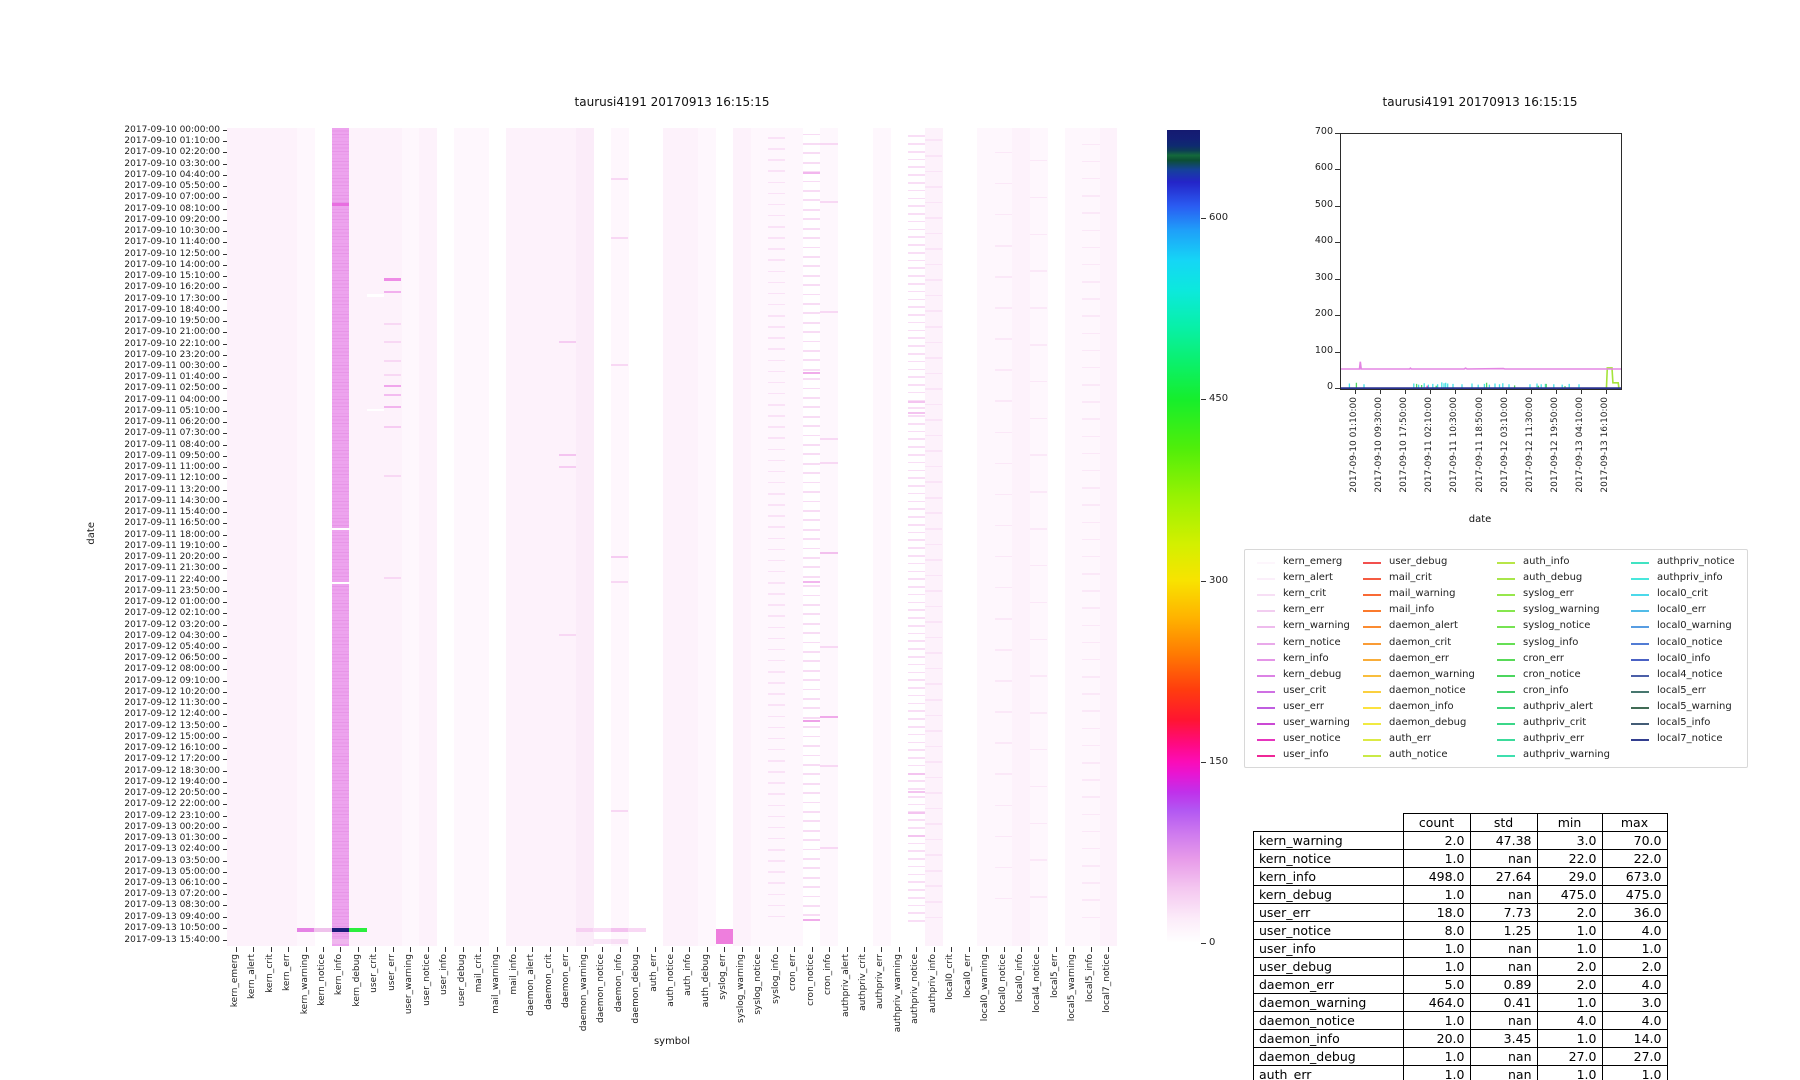 The width and height of the screenshot is (1800, 1080). What do you see at coordinates (1328, 1038) in the screenshot?
I see `stats-row-label: daemon_info` at bounding box center [1328, 1038].